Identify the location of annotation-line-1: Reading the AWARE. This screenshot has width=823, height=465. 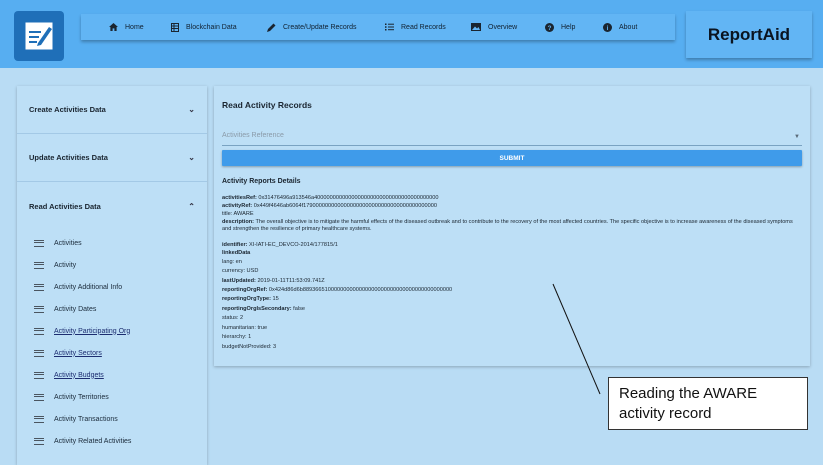
(688, 393).